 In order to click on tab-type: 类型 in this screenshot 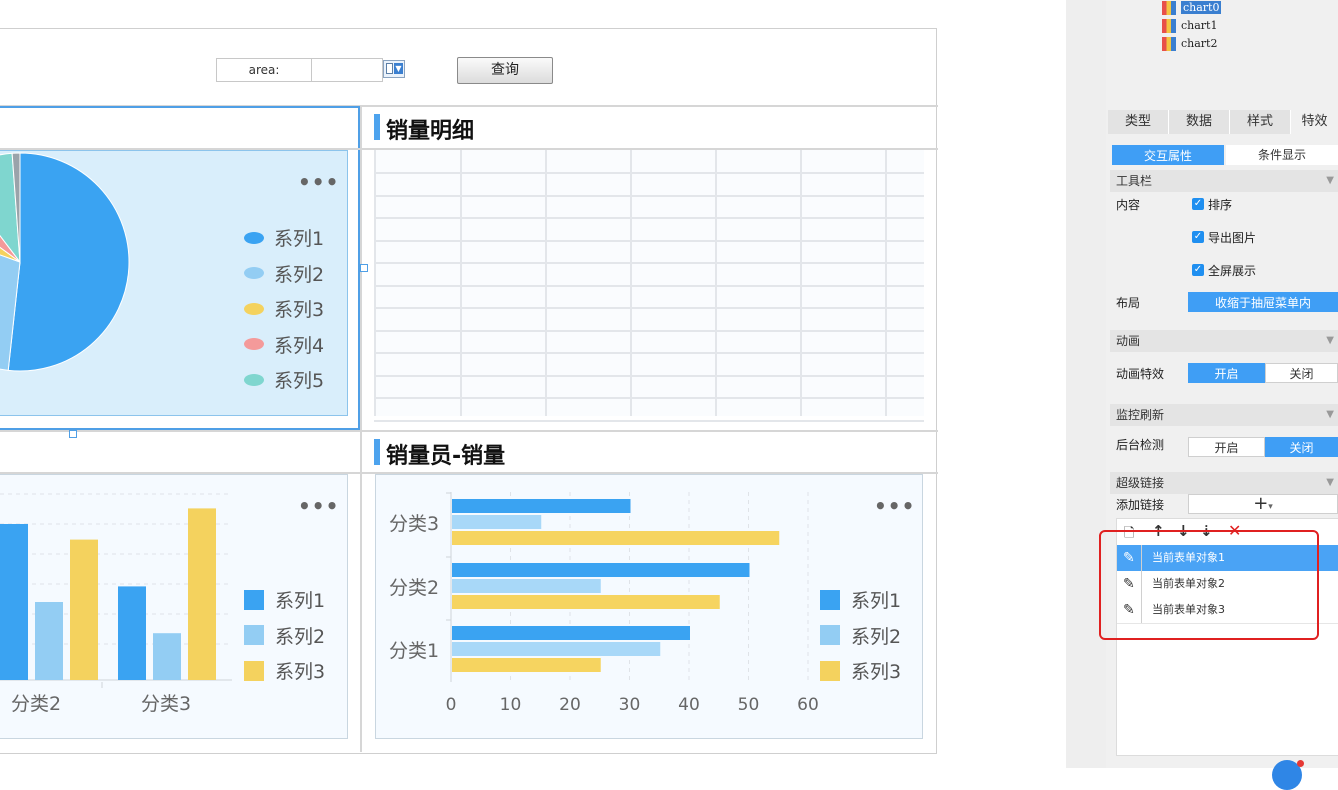, I will do `click(1138, 122)`.